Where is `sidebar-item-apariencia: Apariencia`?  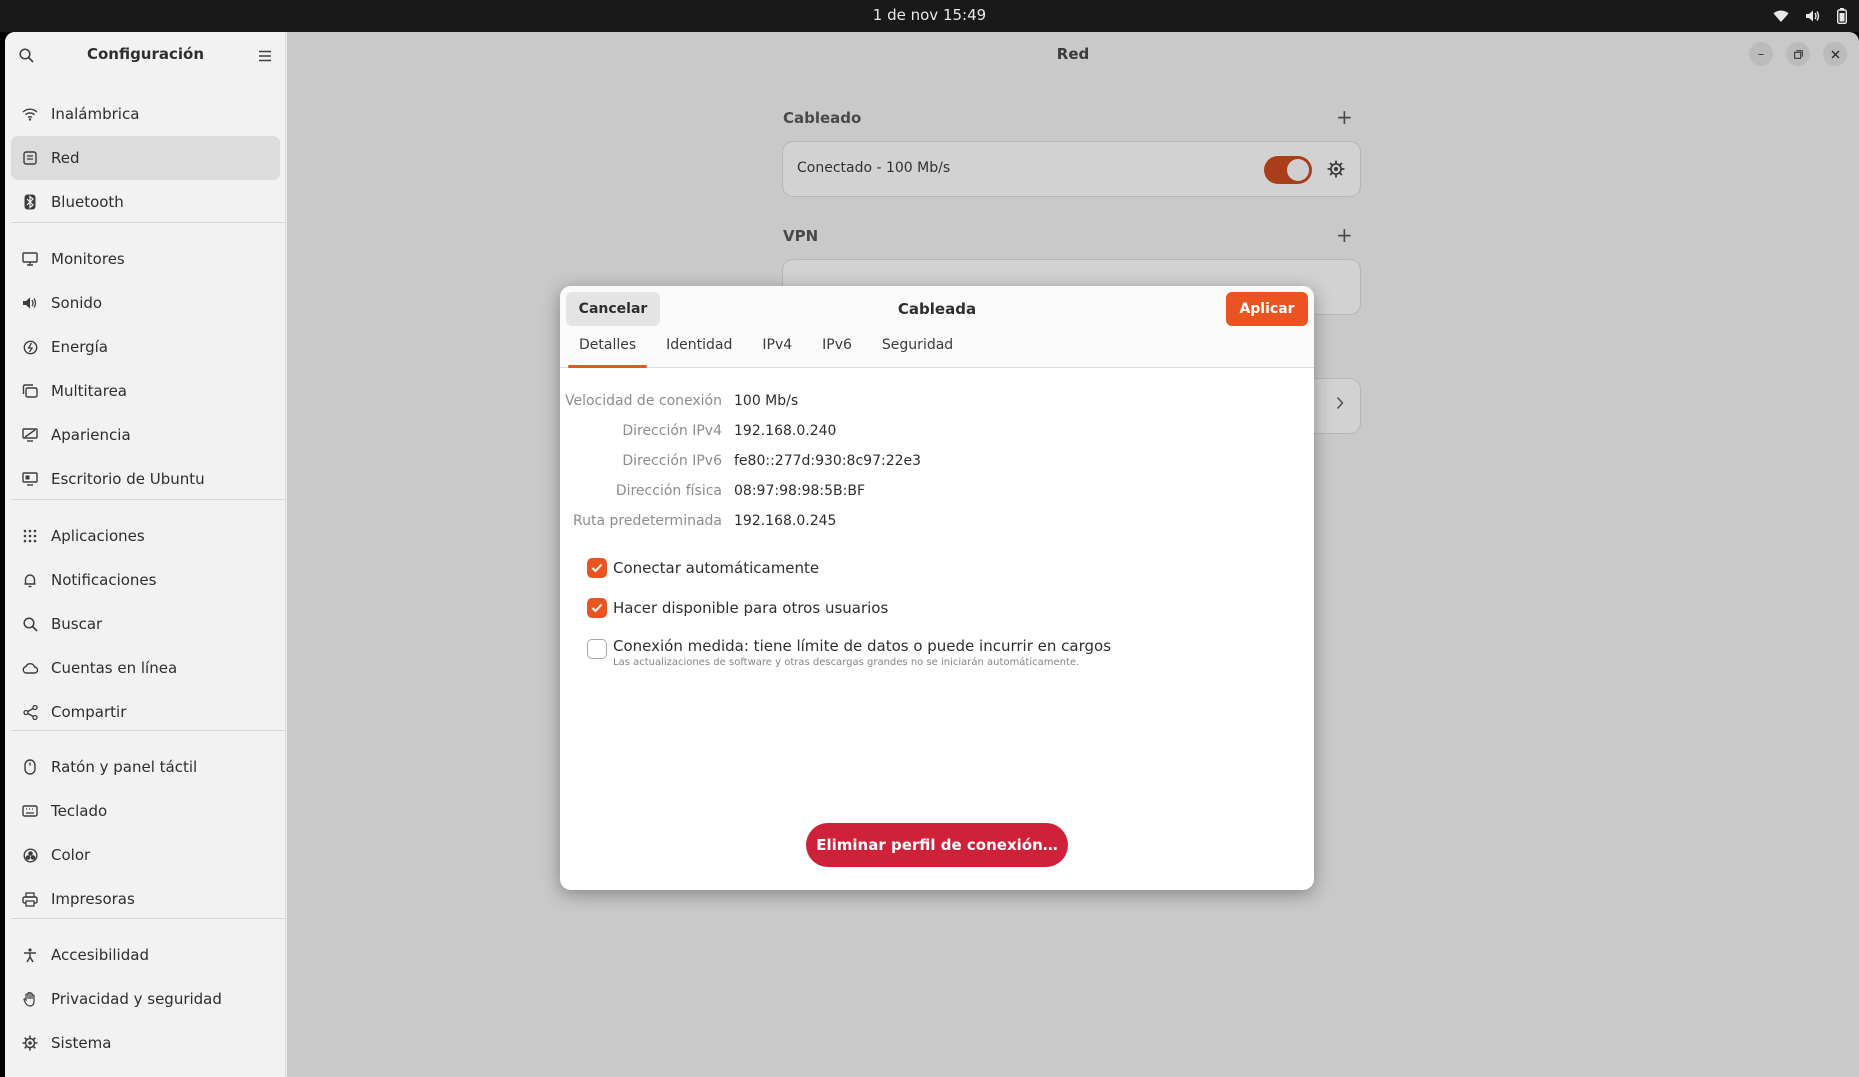 sidebar-item-apariencia: Apariencia is located at coordinates (145, 435).